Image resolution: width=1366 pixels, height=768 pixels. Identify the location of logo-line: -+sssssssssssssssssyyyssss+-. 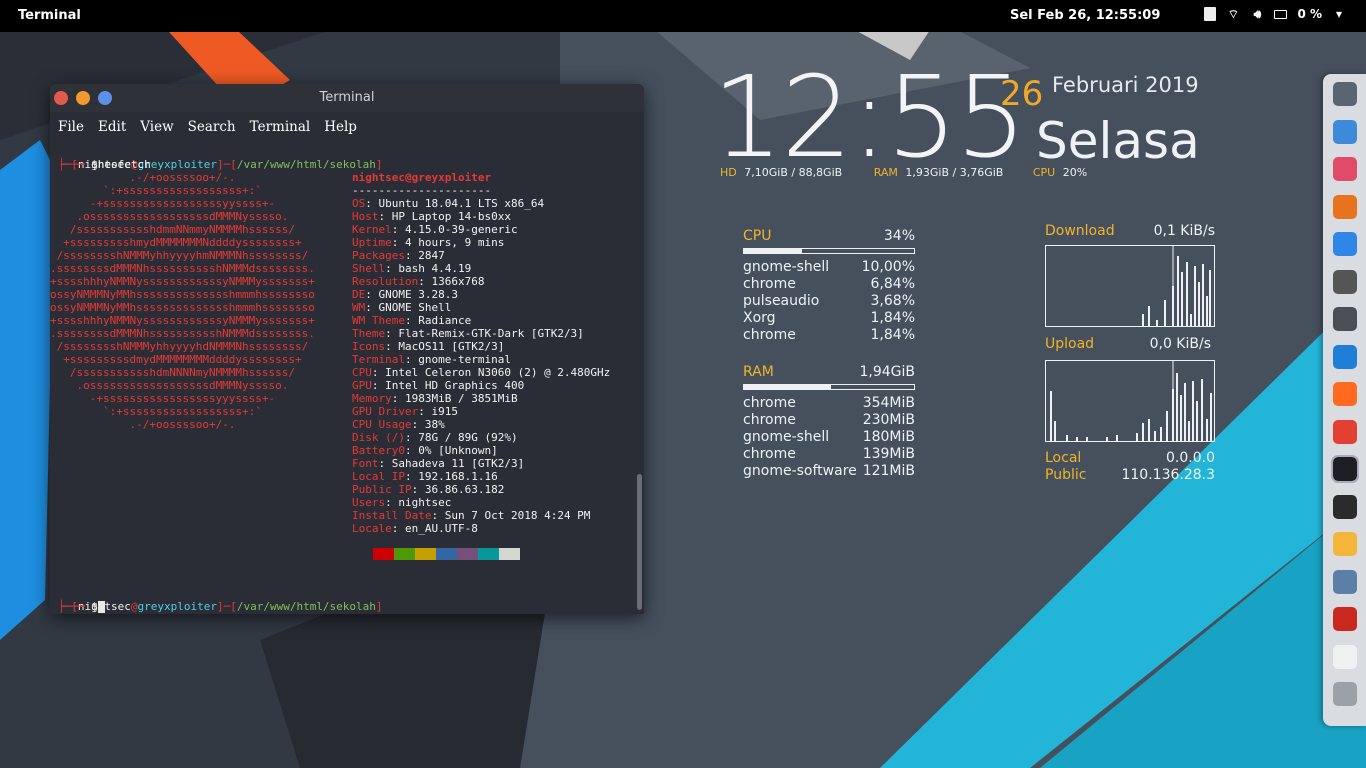
(163, 398).